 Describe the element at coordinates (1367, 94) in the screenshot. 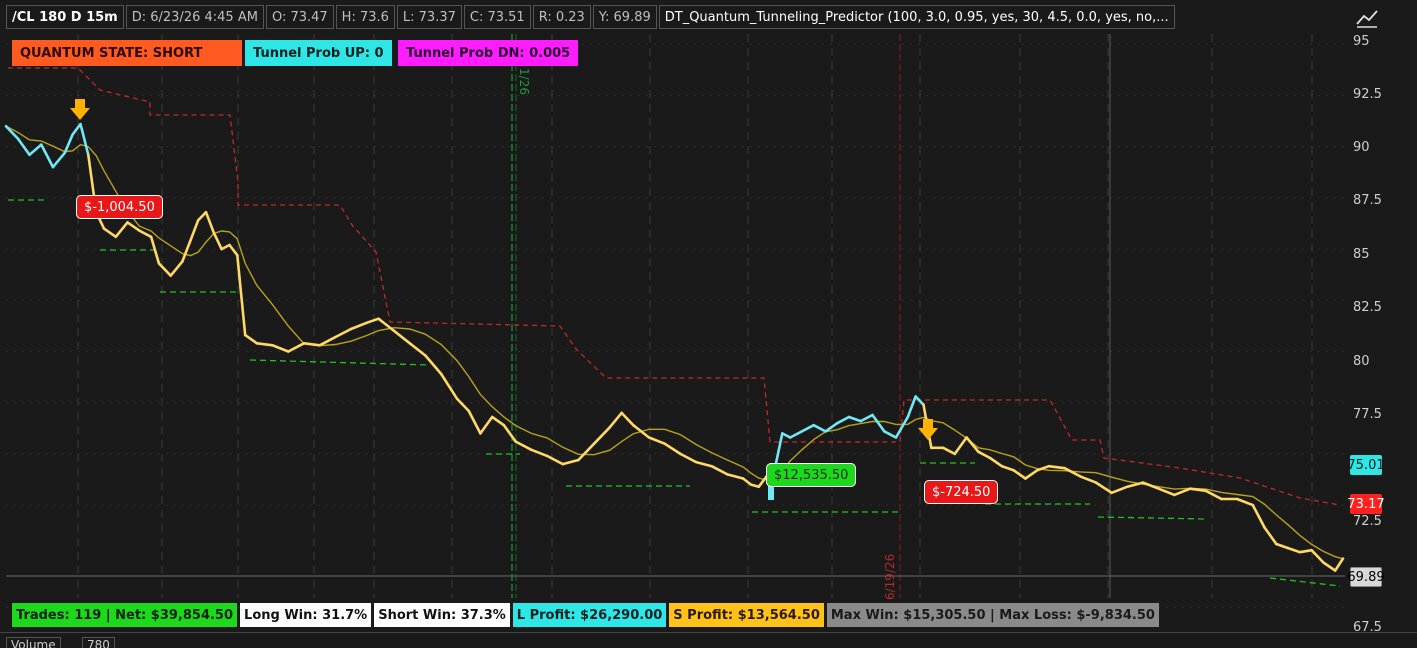

I see `y-tick-92-5: 92.5` at that location.